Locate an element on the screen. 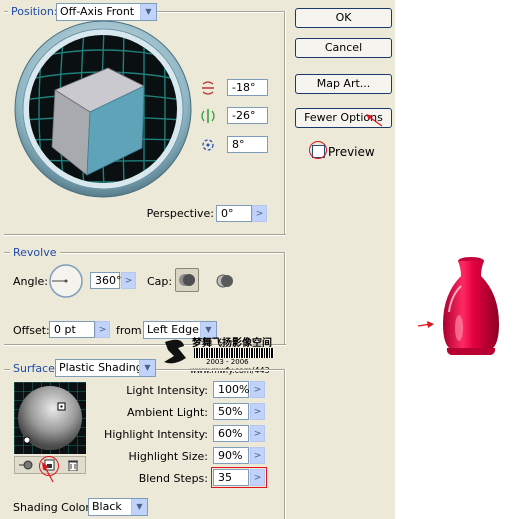 The width and height of the screenshot is (523, 519). position-group-right is located at coordinates (285, 123).